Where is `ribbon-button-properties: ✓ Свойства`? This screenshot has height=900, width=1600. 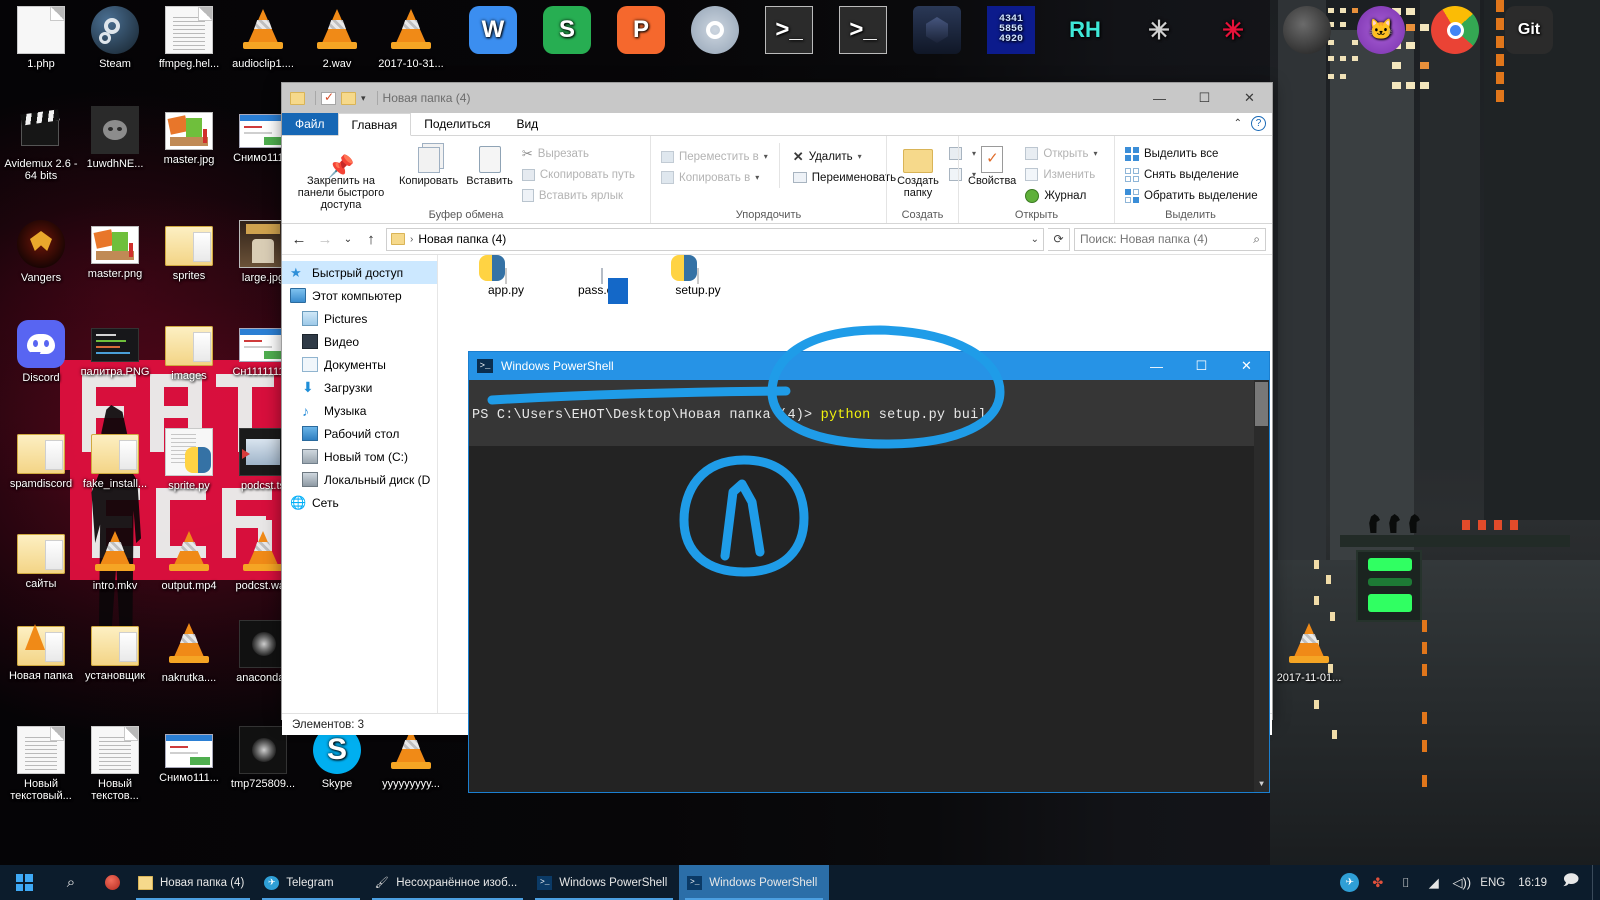
ribbon-button-properties: ✓ Свойства is located at coordinates (992, 165).